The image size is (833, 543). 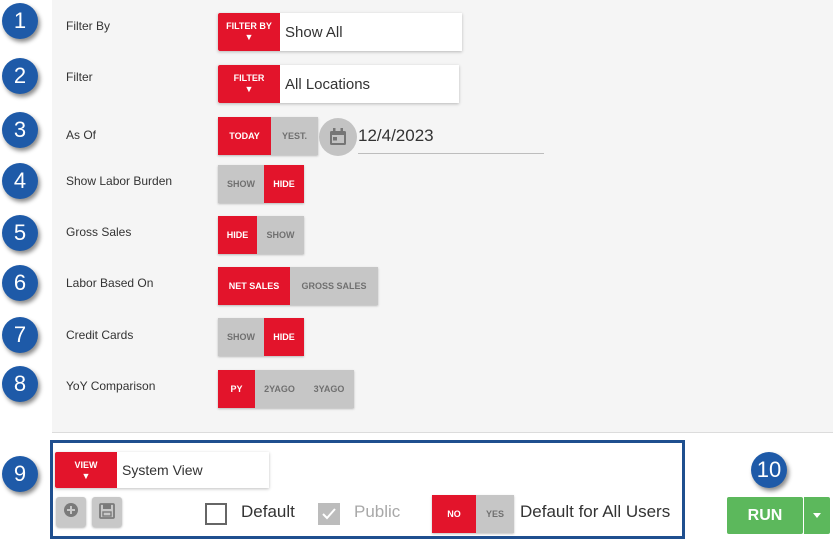 I want to click on badge-1: 1, so click(x=20, y=21).